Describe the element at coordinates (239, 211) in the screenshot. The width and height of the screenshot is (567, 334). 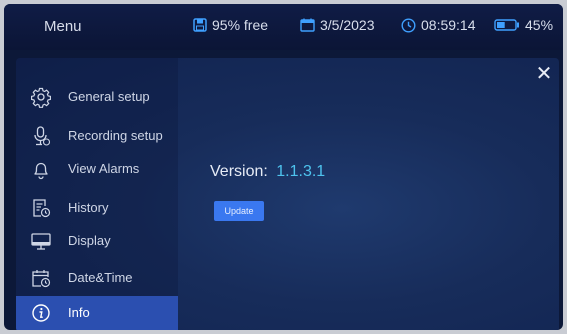
I see `update-button: Update` at that location.